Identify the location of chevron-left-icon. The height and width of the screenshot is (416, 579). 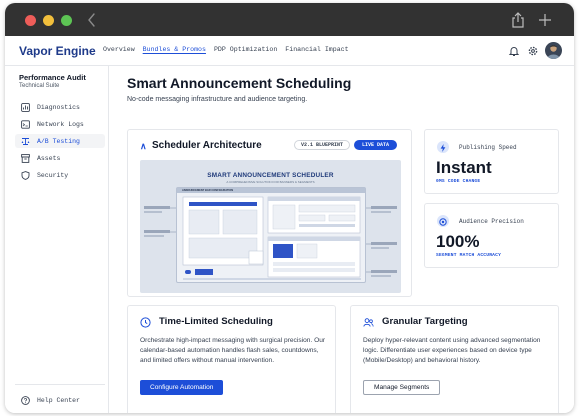
(92, 20).